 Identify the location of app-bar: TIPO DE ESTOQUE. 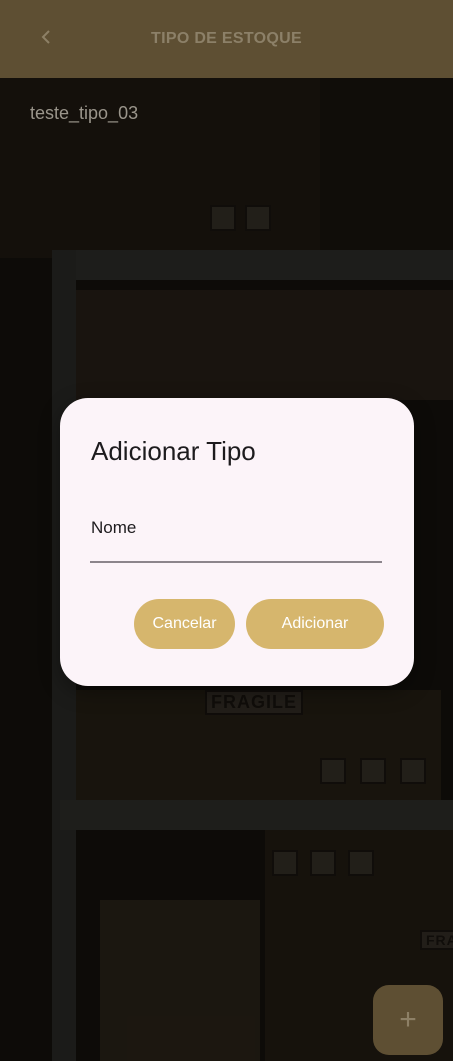
(226, 39).